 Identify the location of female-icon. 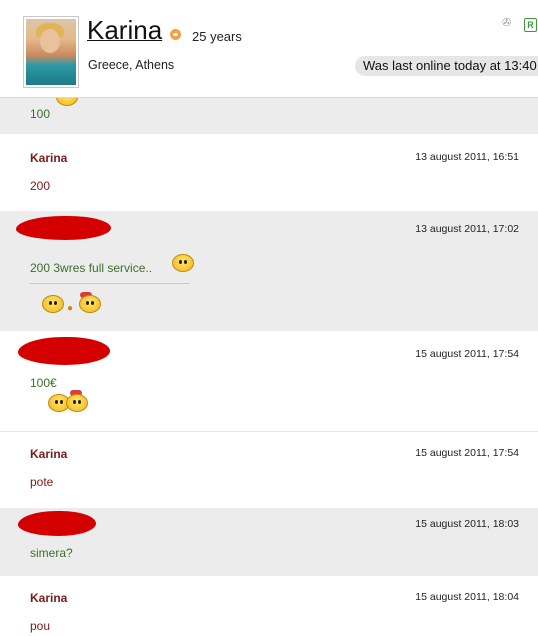
(175, 34).